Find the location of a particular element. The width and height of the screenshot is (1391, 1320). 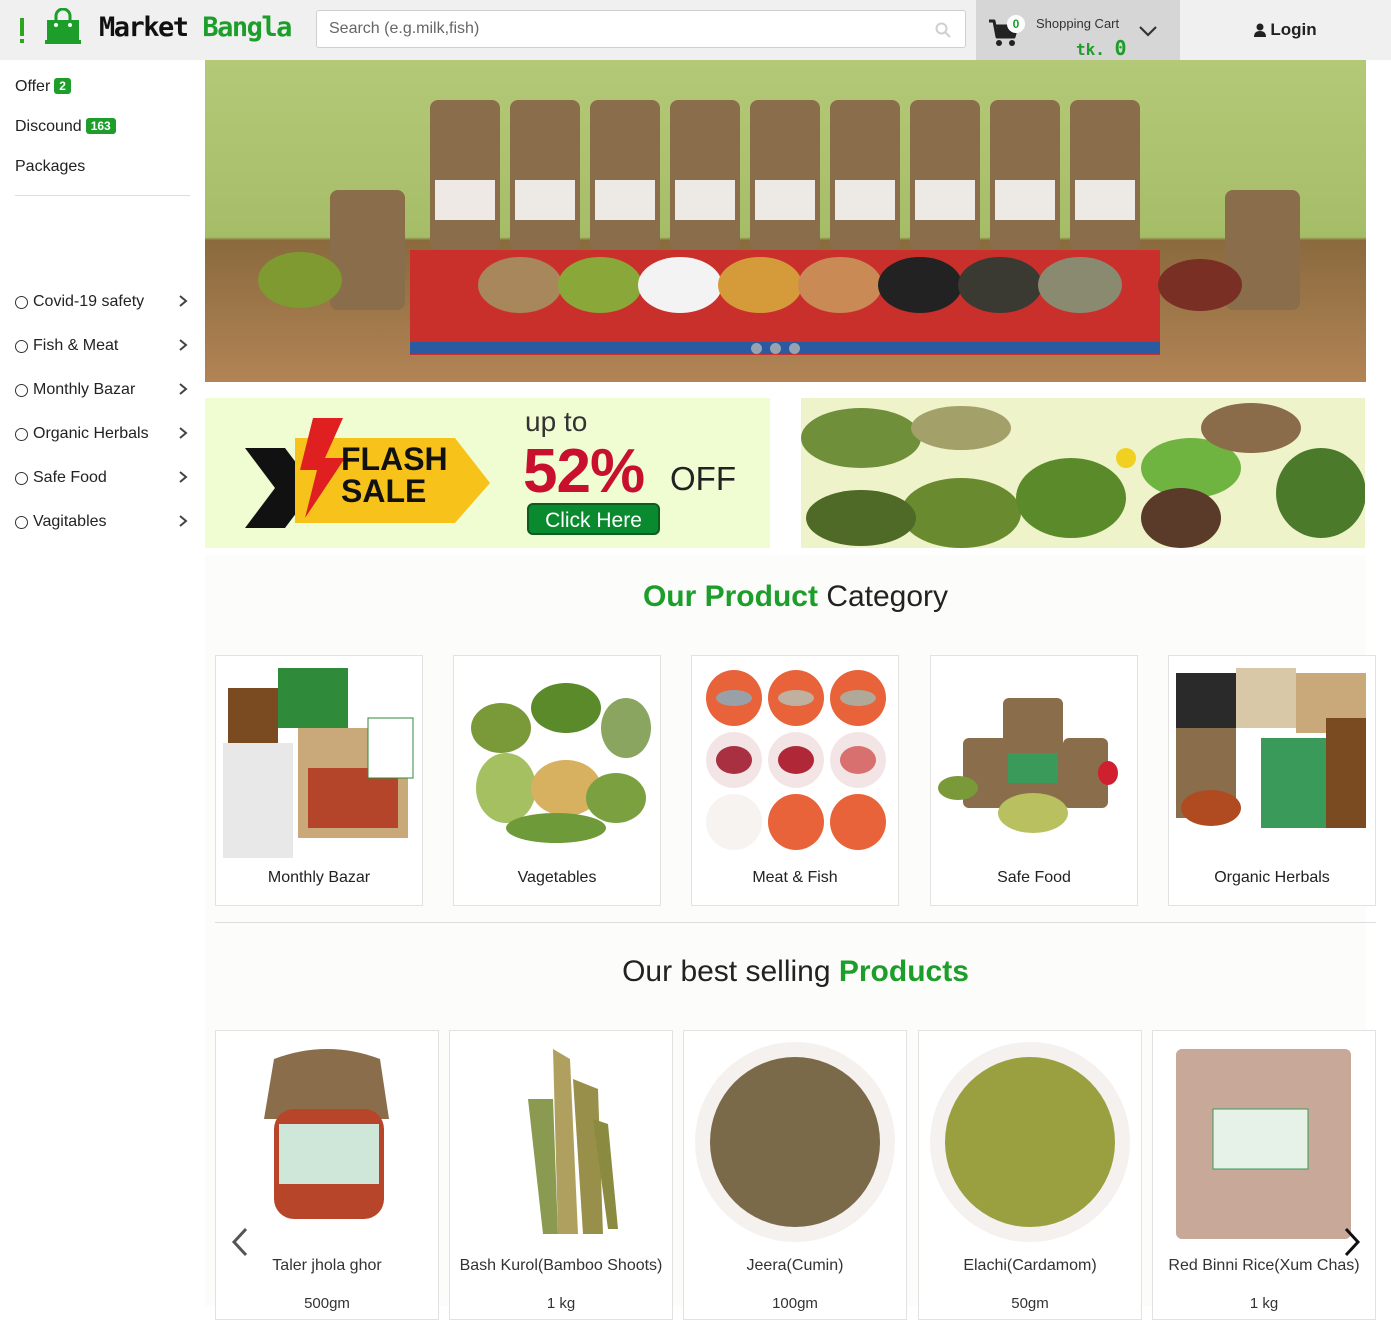

cart-total: tk. 0 is located at coordinates (1101, 48).